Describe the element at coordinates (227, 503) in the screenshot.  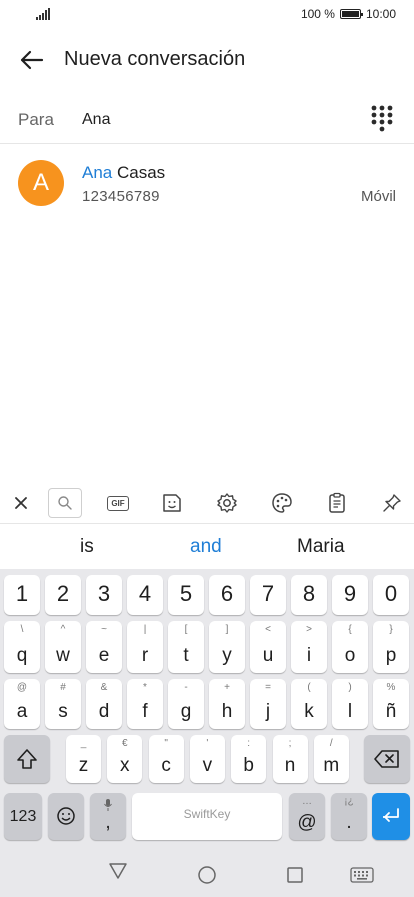
I see `settings-icon` at that location.